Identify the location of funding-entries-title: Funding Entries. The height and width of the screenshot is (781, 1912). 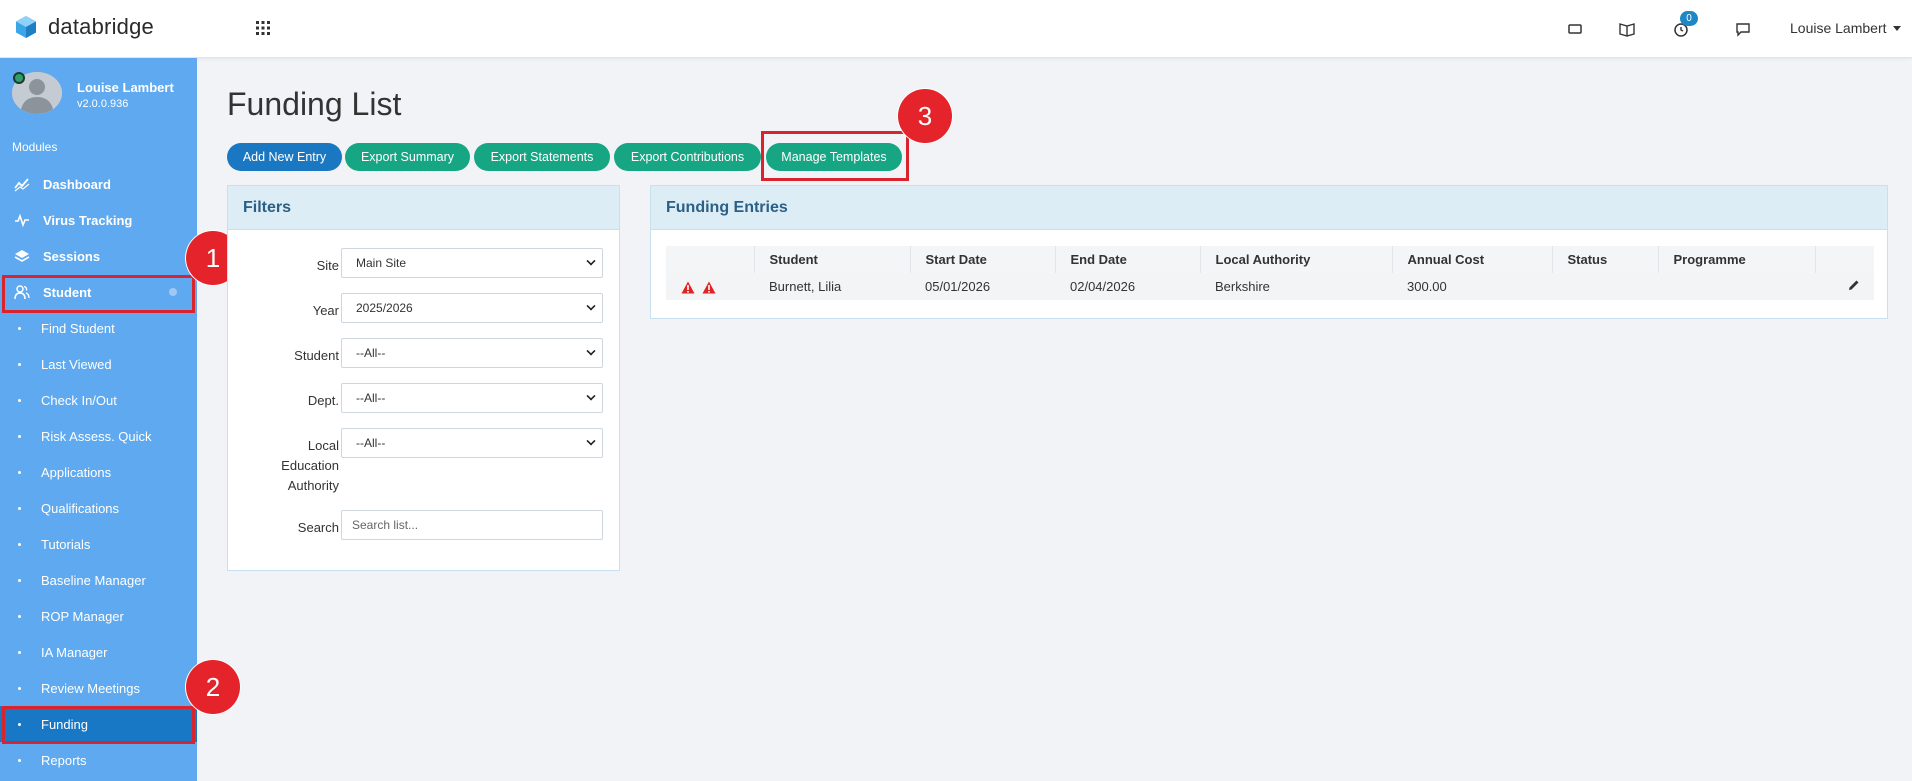
(1269, 208).